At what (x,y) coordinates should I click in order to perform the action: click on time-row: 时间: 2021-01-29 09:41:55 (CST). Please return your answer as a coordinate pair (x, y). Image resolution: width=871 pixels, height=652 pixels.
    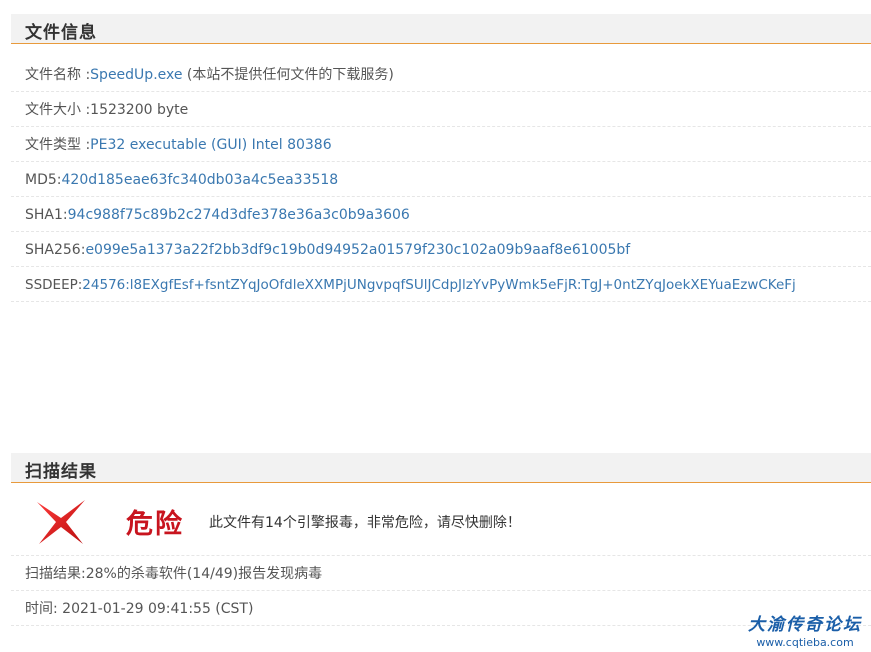
    Looking at the image, I should click on (441, 609).